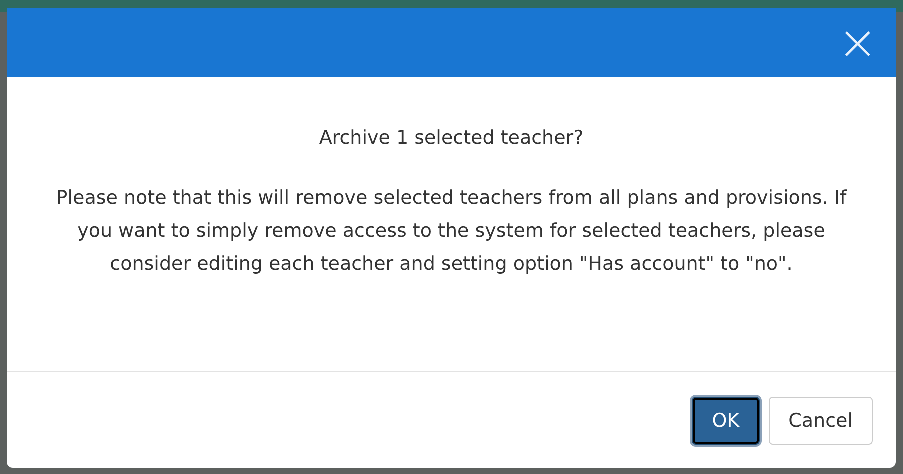 The height and width of the screenshot is (474, 903). I want to click on cancel-button: Cancel, so click(820, 421).